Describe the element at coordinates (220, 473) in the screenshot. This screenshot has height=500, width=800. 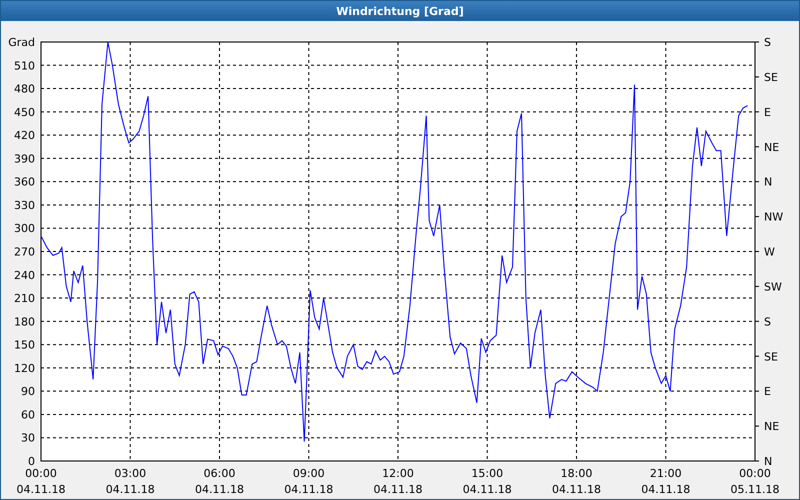
I see `axis-tick-label: 06:00` at that location.